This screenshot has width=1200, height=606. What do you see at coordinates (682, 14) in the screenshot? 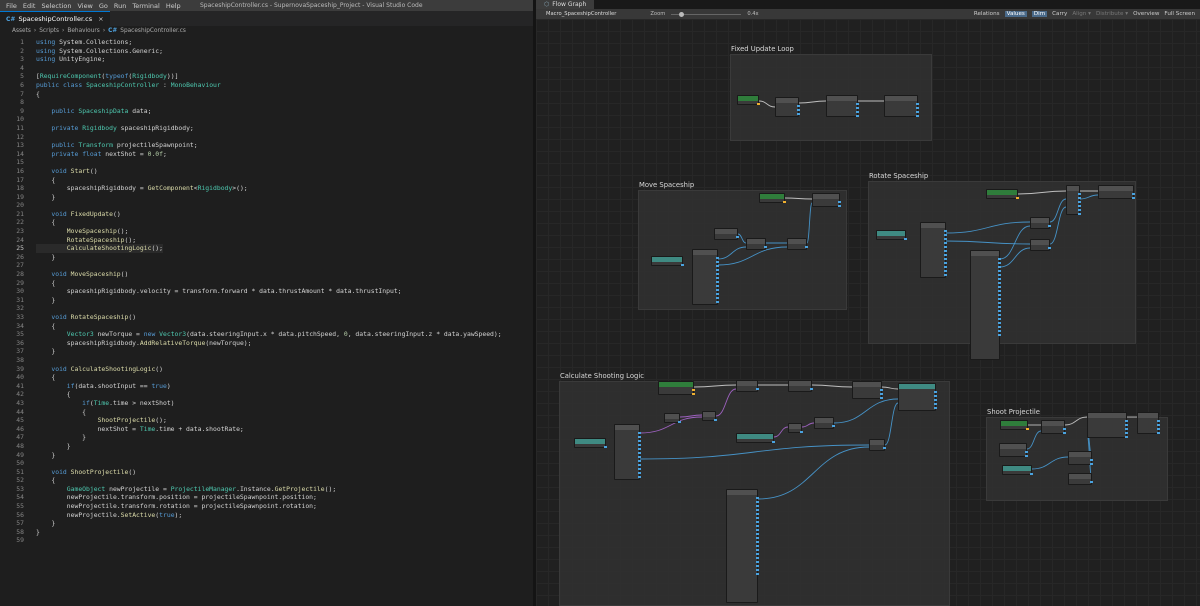
I see `zoom-slider-handle` at bounding box center [682, 14].